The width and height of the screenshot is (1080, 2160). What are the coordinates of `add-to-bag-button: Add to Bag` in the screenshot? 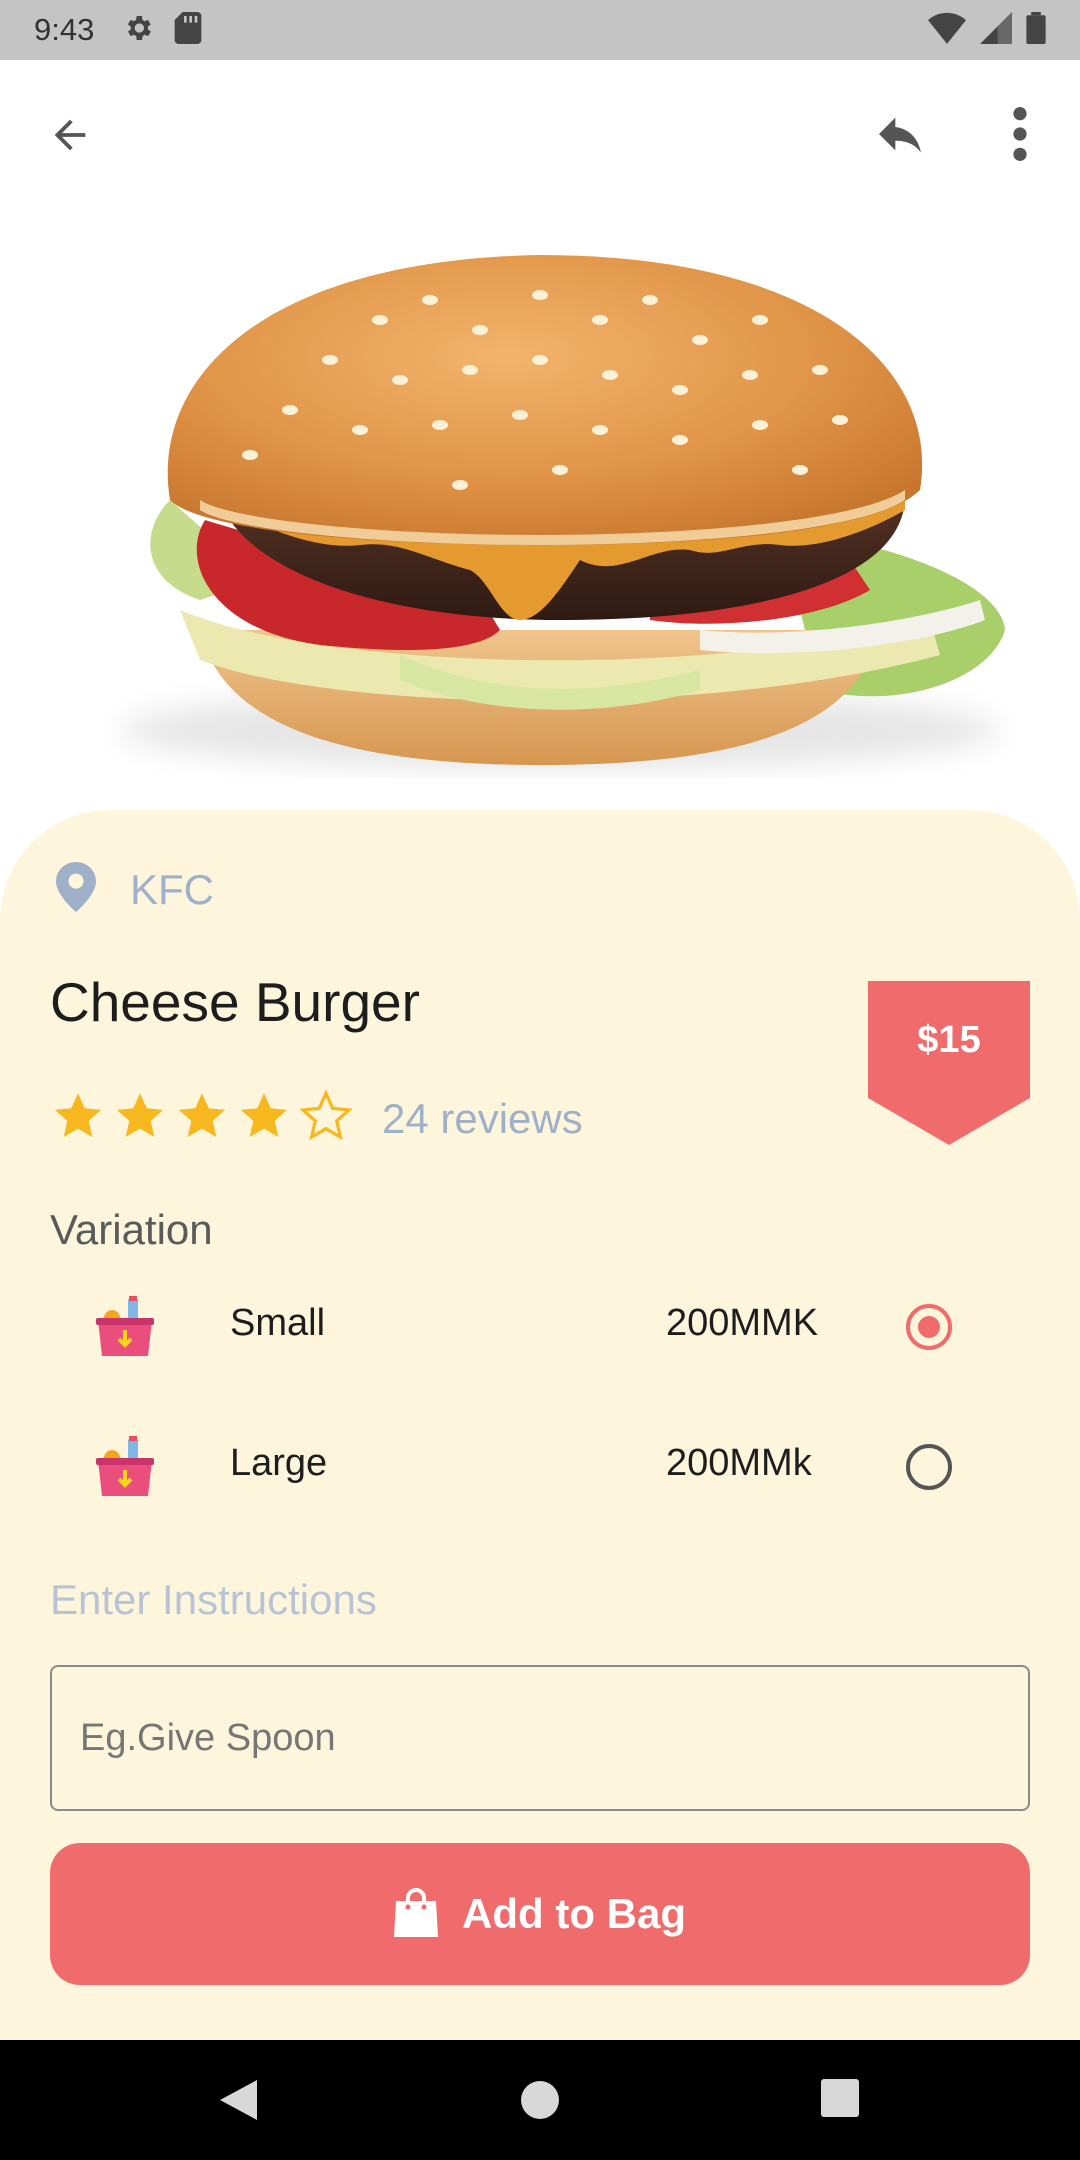 It's located at (540, 1914).